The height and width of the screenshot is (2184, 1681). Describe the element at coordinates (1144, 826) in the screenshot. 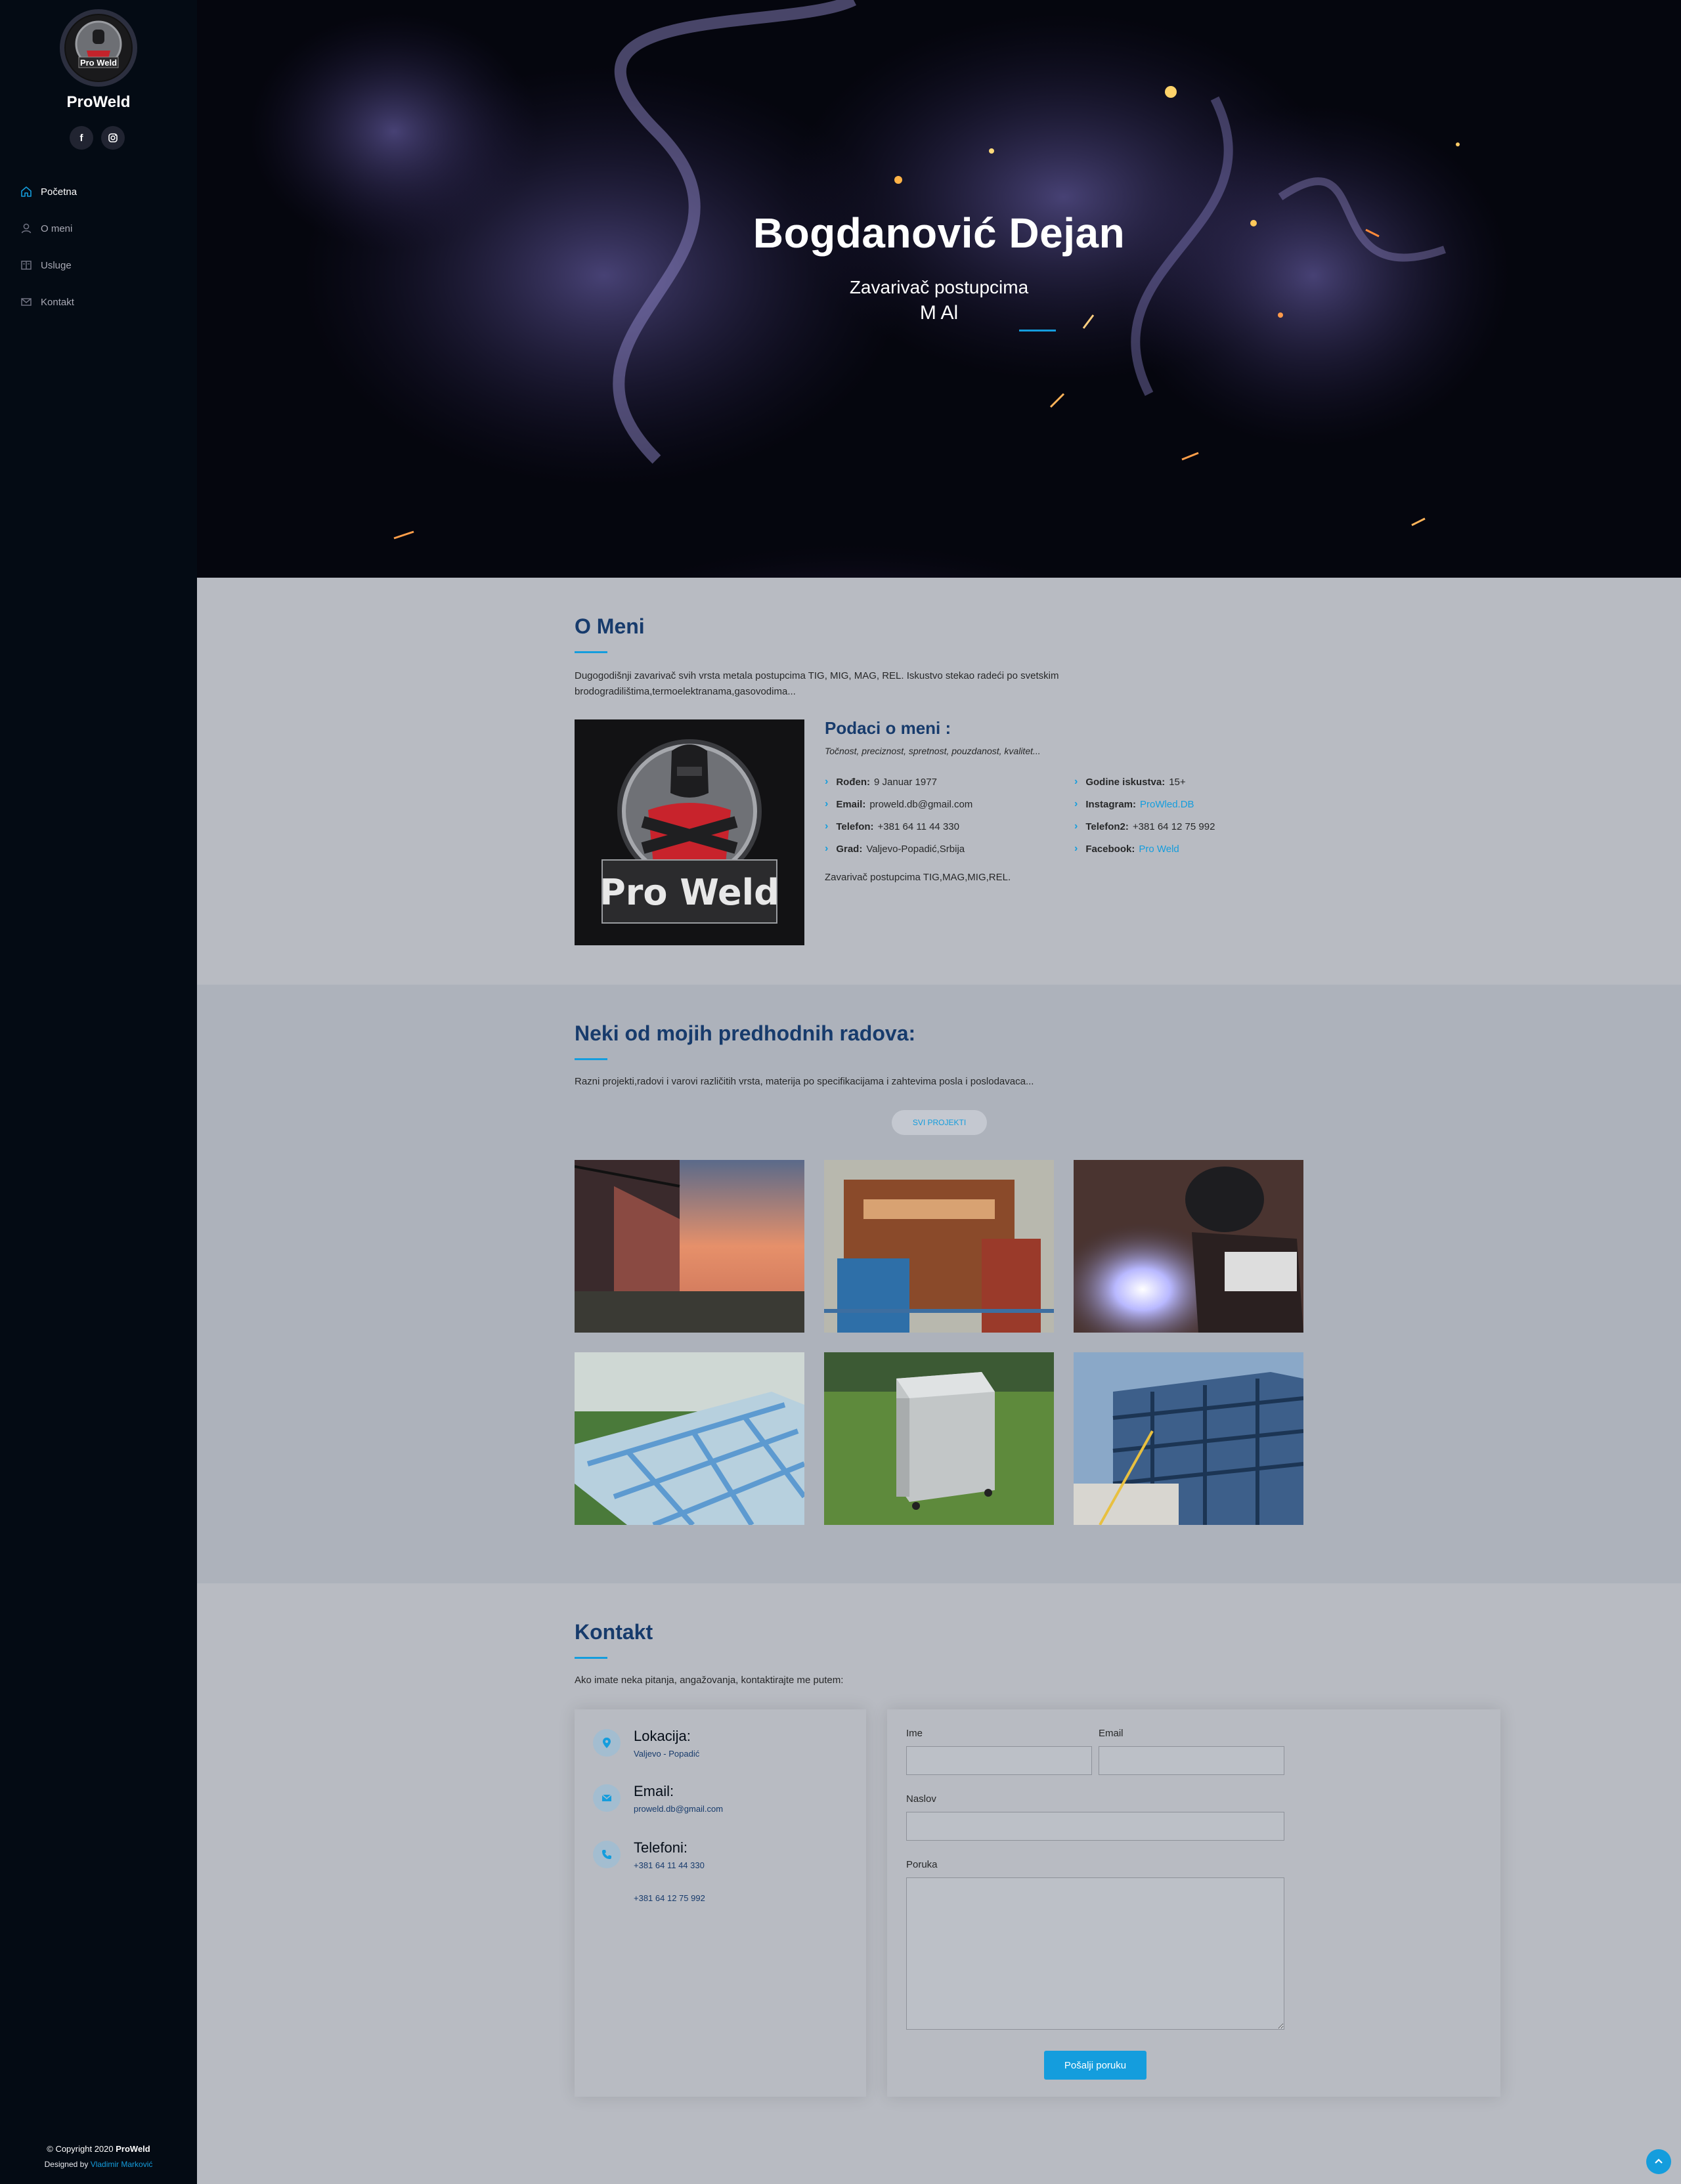

I see `info-item-phone2: › Telefon2: +381 64 12 75 992` at that location.